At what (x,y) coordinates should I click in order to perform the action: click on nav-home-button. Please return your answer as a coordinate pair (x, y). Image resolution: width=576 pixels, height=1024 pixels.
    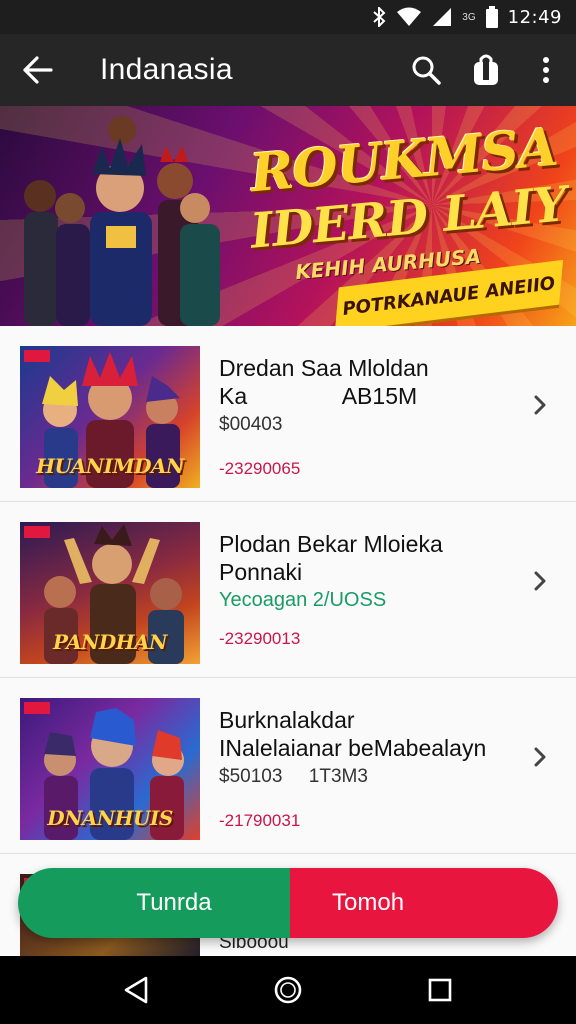
    Looking at the image, I should click on (288, 990).